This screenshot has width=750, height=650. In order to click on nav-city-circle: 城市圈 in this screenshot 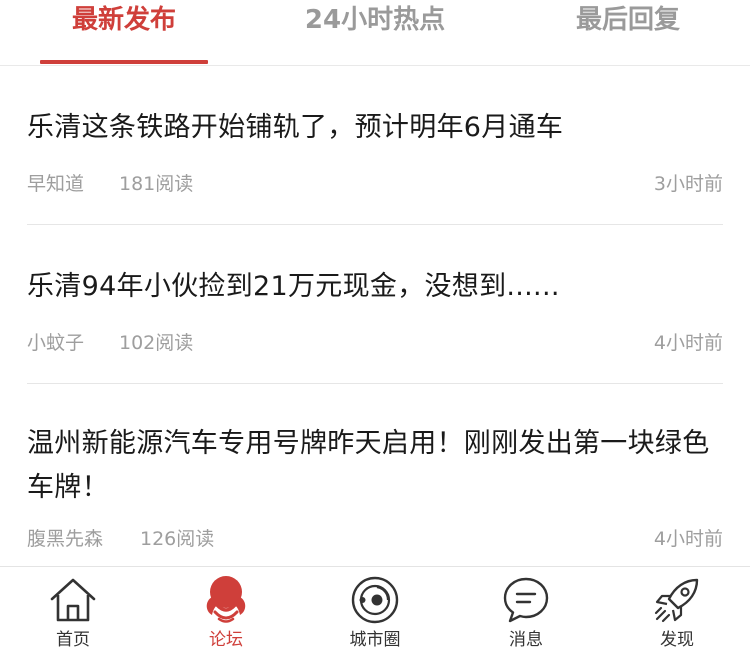, I will do `click(375, 608)`.